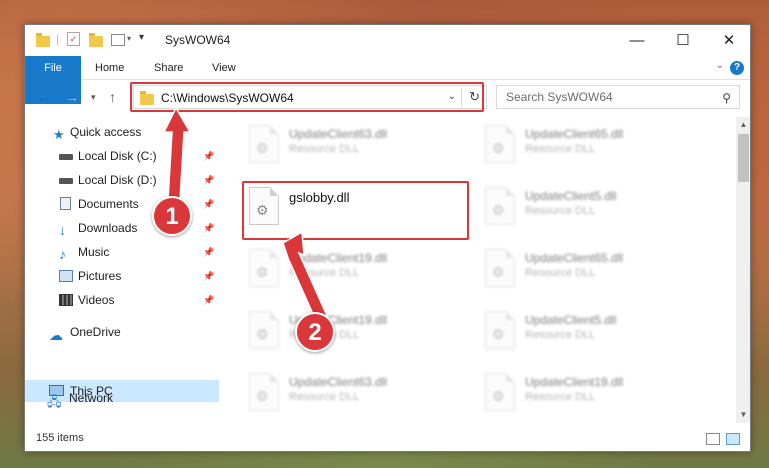  I want to click on sidebar-item-label: Local Disk (C:), so click(117, 156).